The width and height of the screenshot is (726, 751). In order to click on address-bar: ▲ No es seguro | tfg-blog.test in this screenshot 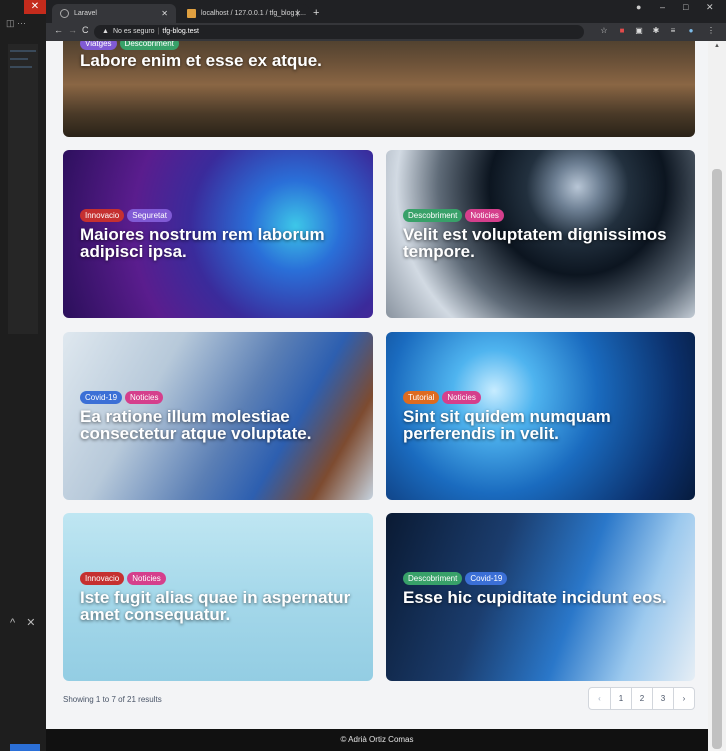, I will do `click(339, 32)`.